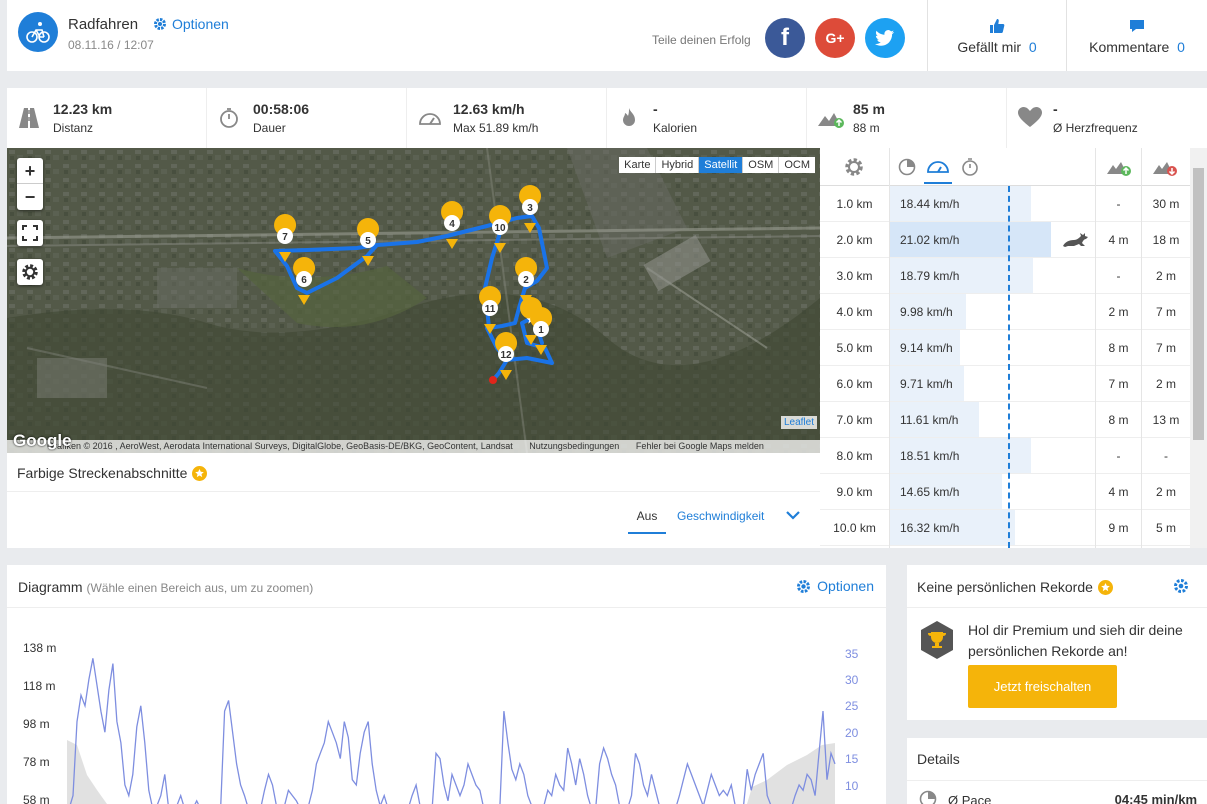 The height and width of the screenshot is (804, 1207). What do you see at coordinates (797, 165) in the screenshot?
I see `layer-ocm: OCM` at bounding box center [797, 165].